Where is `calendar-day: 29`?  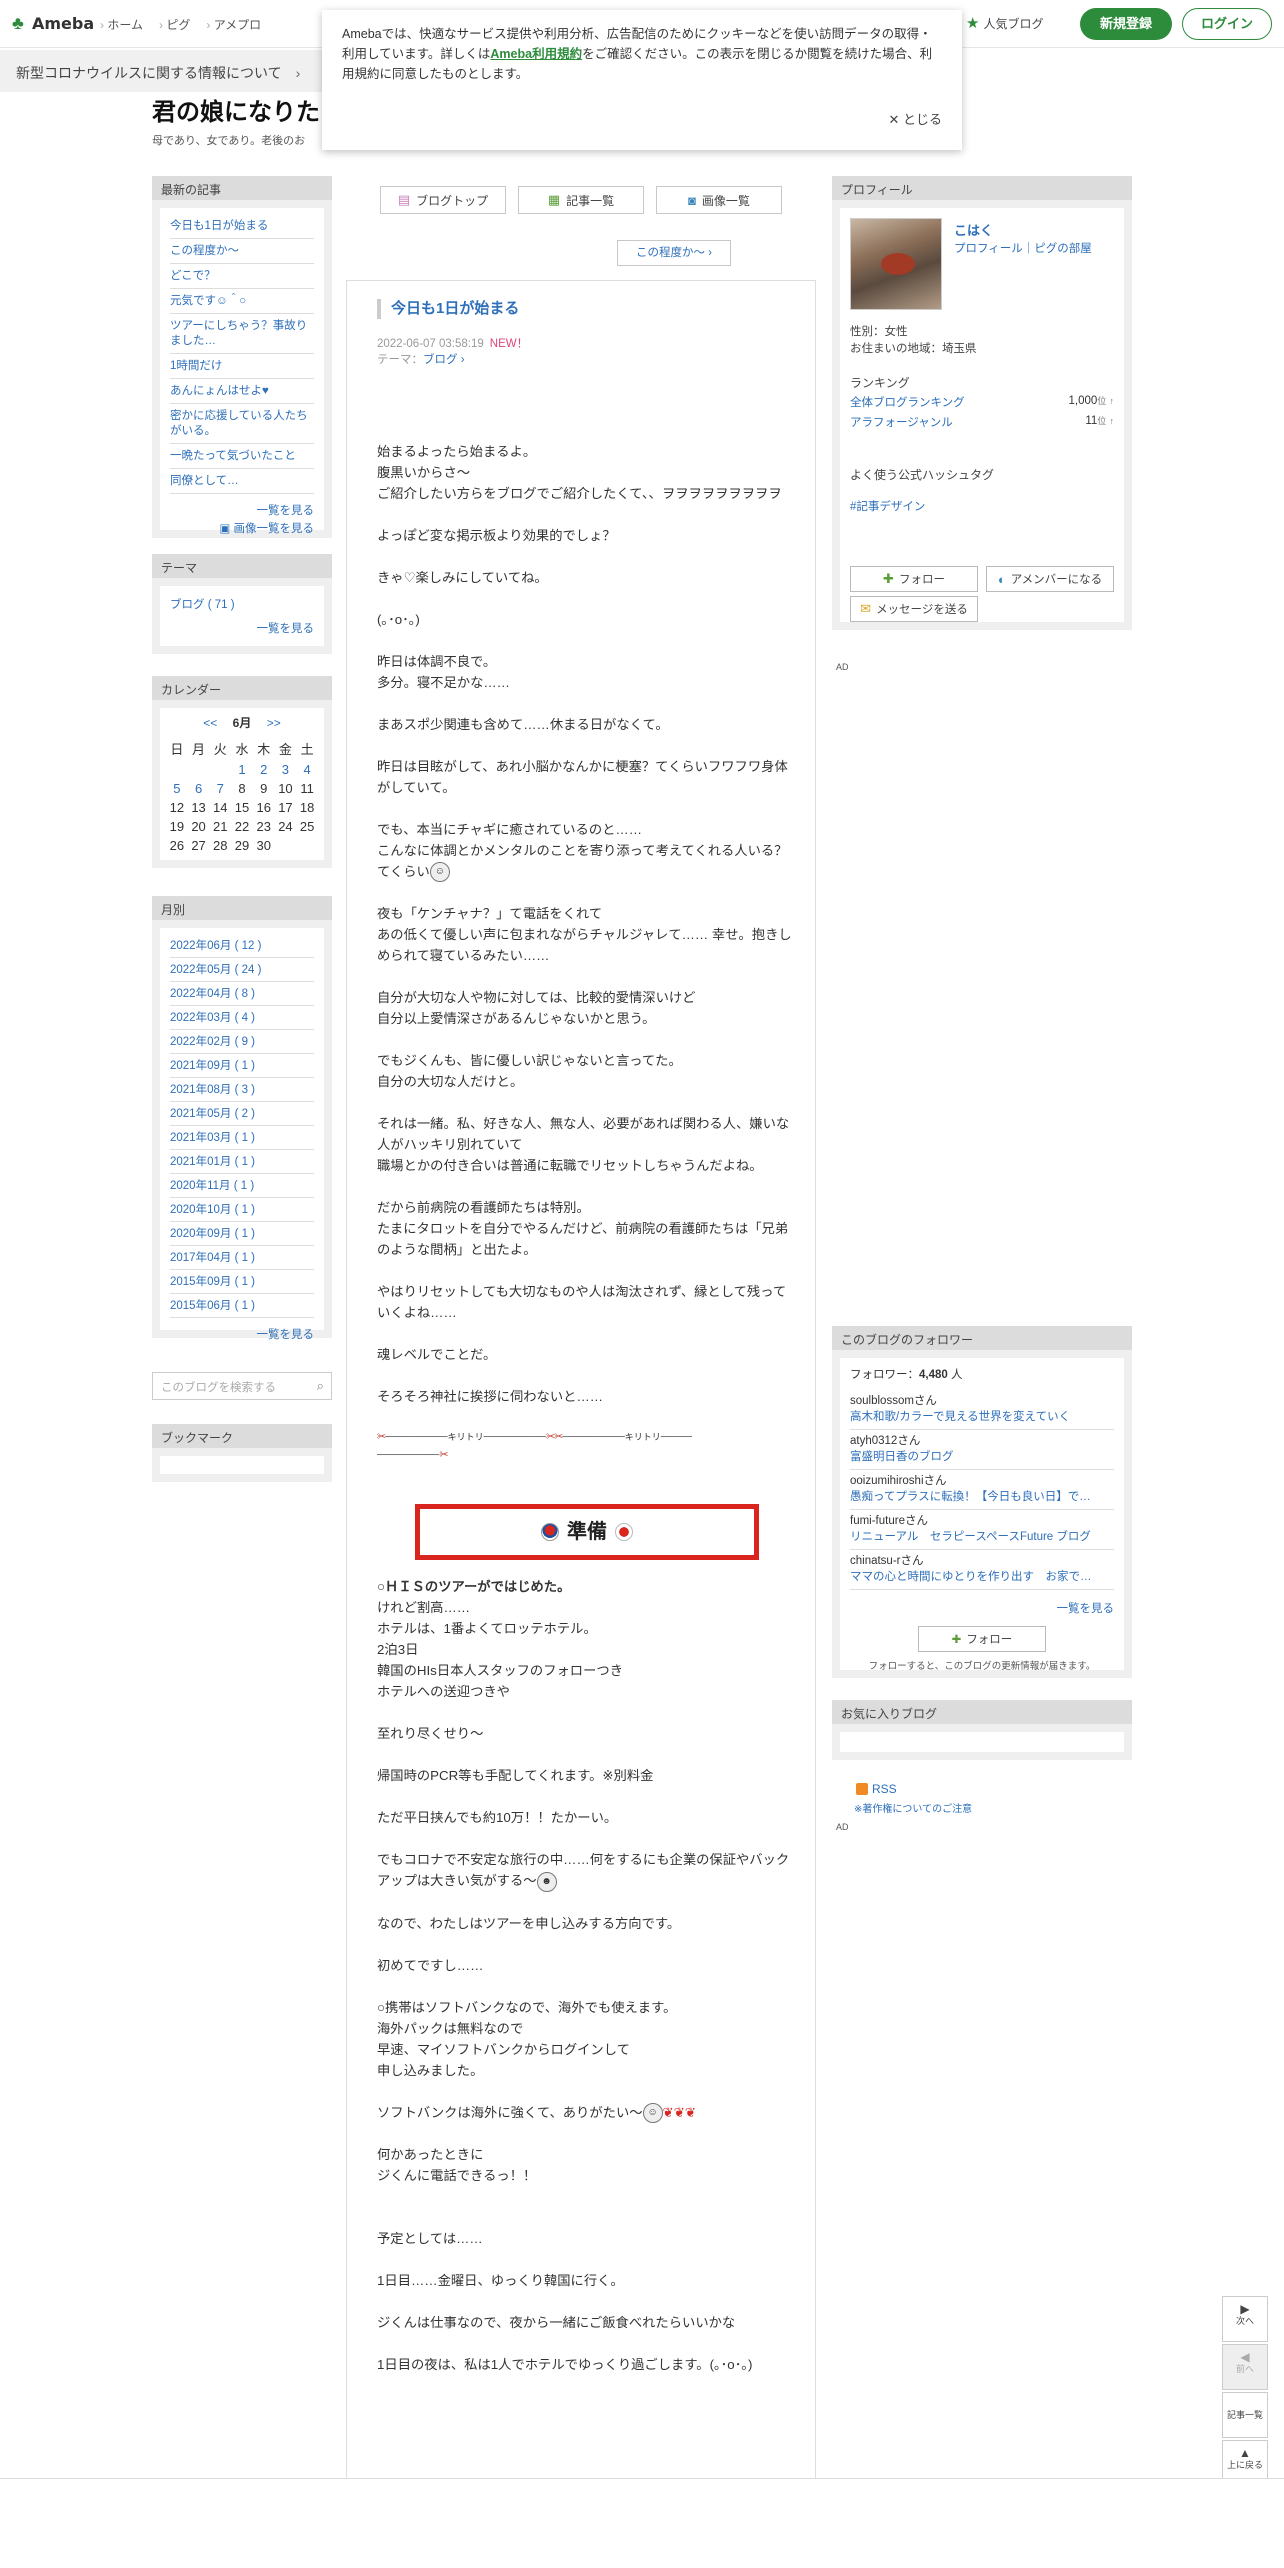 calendar-day: 29 is located at coordinates (242, 845).